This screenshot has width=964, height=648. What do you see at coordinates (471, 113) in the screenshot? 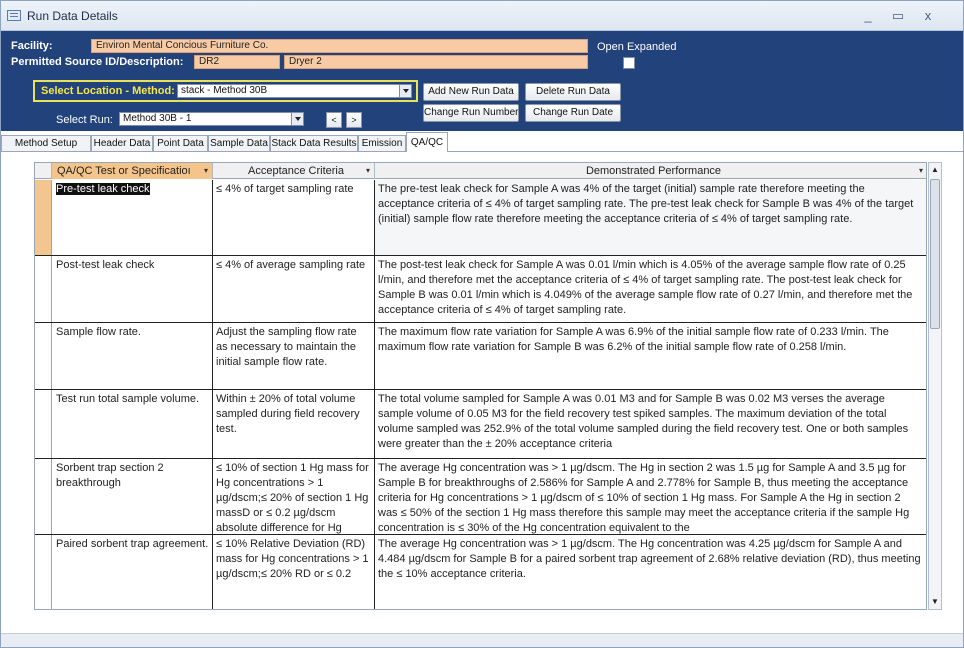
I see `change-run-number-button: Change Run Number` at bounding box center [471, 113].